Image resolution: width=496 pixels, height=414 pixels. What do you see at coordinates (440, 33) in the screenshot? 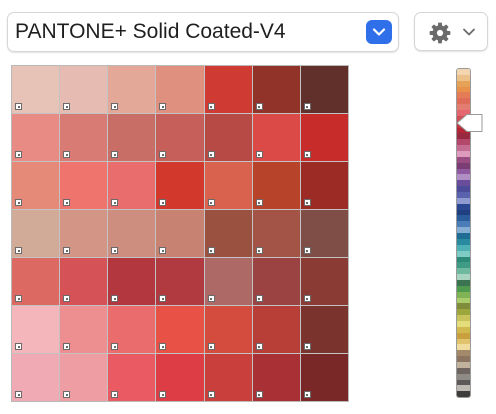
I see `gear-icon` at bounding box center [440, 33].